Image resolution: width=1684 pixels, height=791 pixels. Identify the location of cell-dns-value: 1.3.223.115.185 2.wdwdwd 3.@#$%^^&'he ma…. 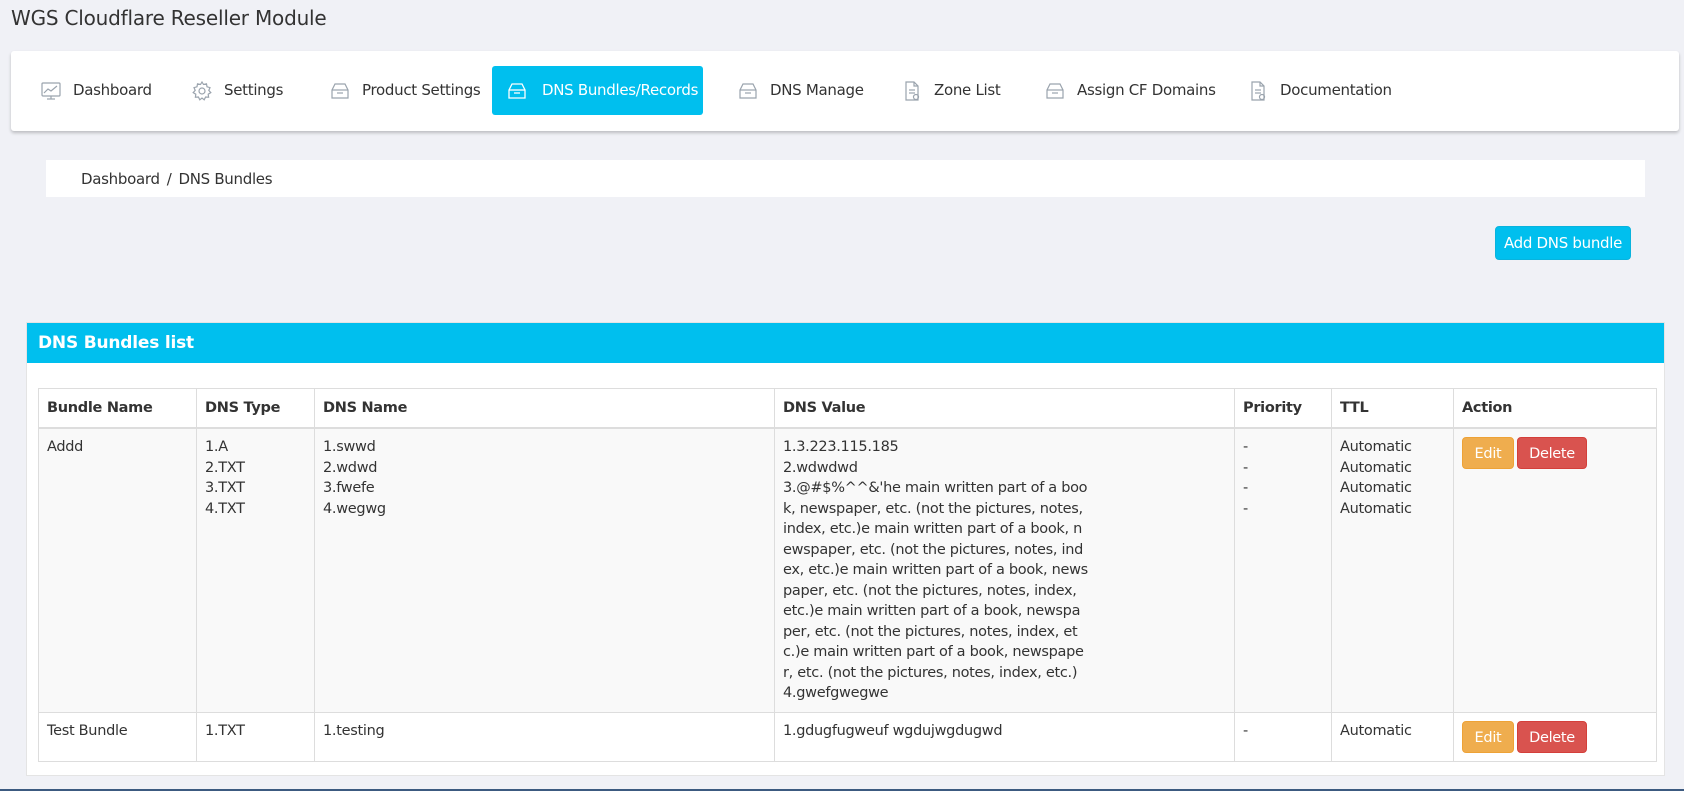
(1004, 570).